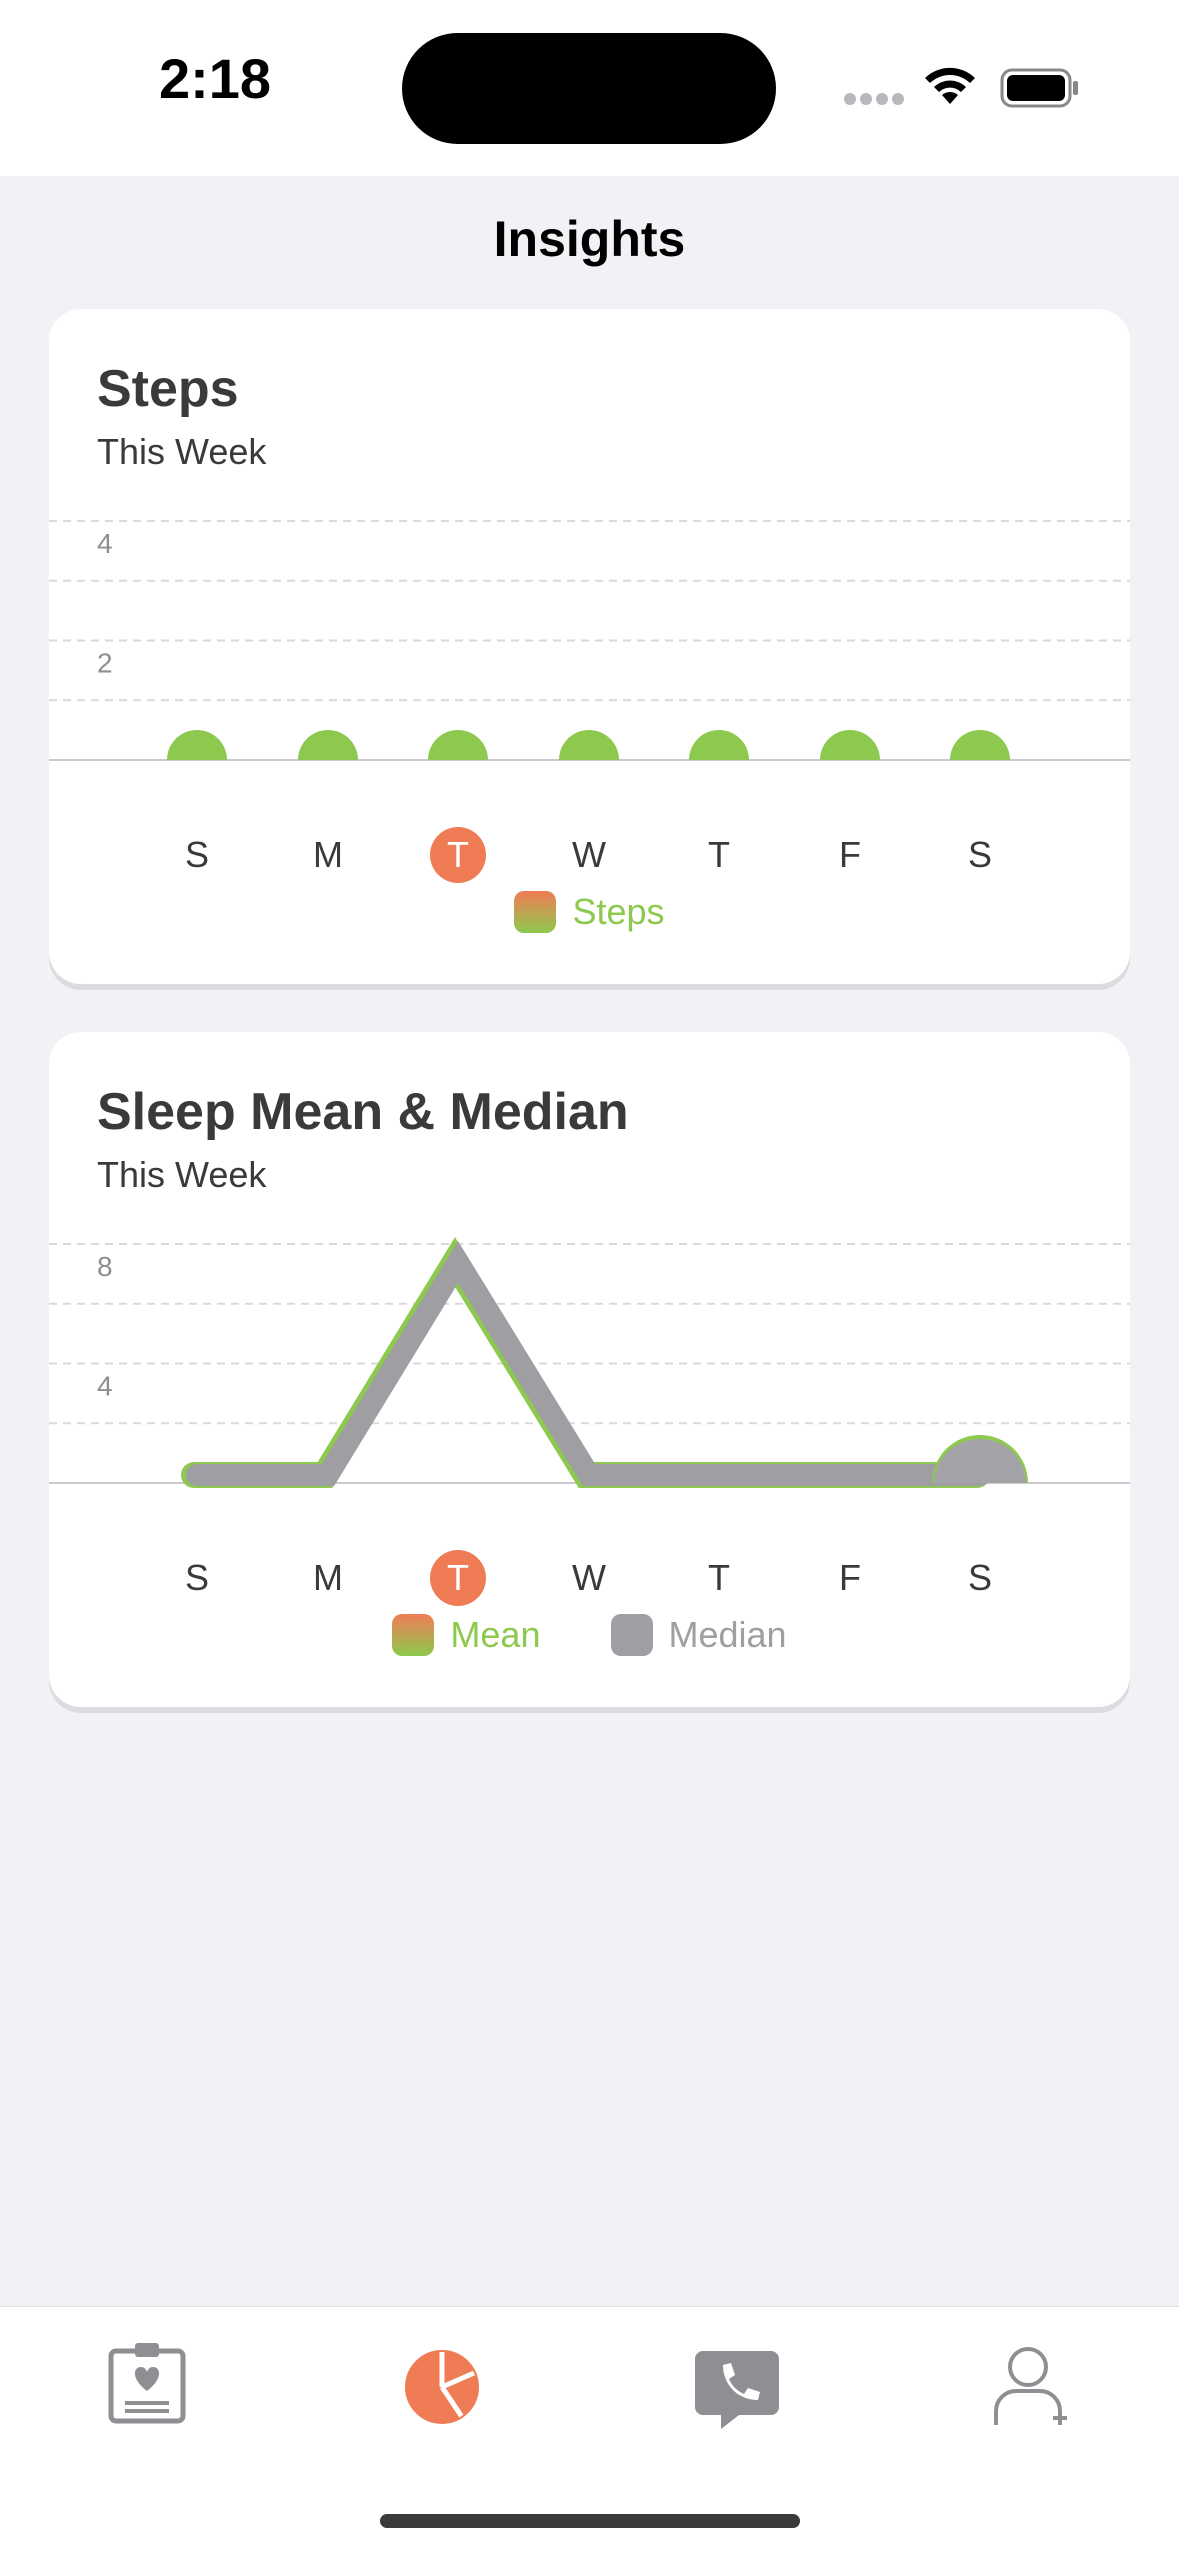 The width and height of the screenshot is (1179, 2557). I want to click on legend-item-steps: Steps, so click(589, 912).